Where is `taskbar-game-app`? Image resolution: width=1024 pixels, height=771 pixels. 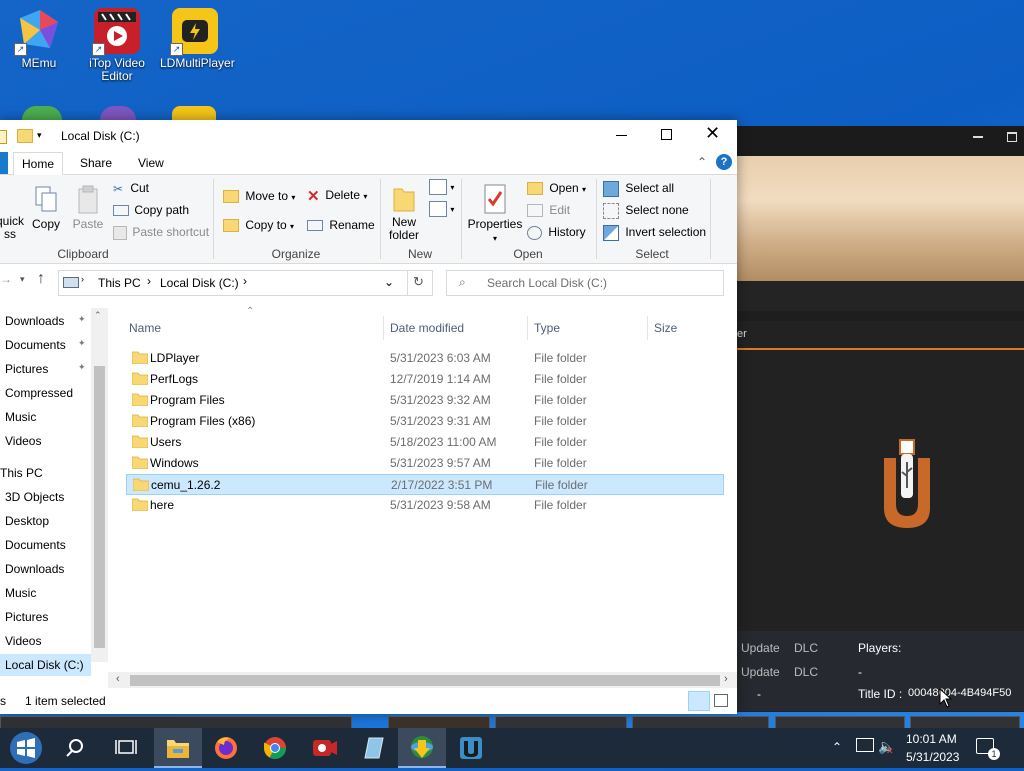
taskbar-game-app is located at coordinates (471, 748).